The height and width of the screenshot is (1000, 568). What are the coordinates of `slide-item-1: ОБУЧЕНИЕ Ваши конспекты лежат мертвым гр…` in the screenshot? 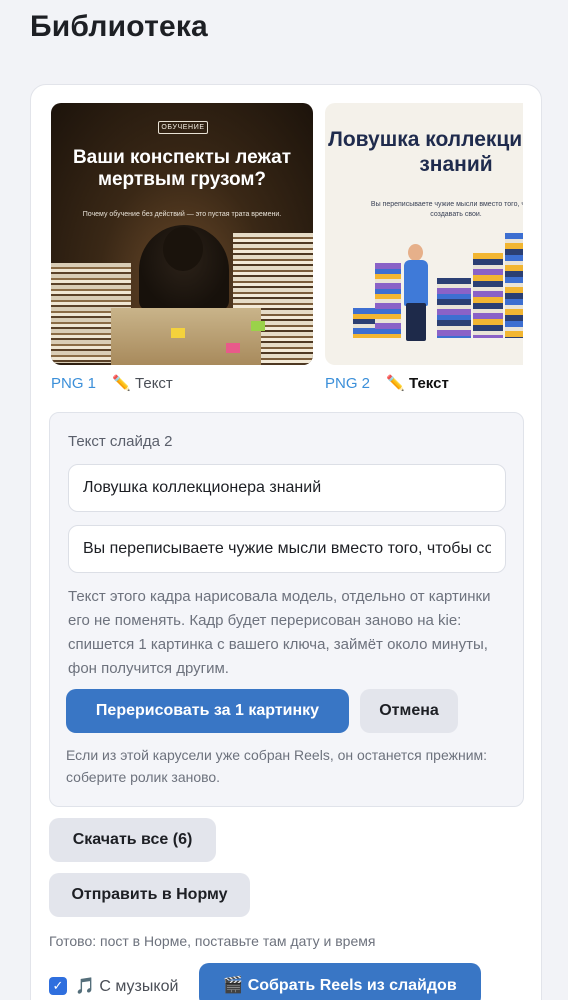 It's located at (182, 248).